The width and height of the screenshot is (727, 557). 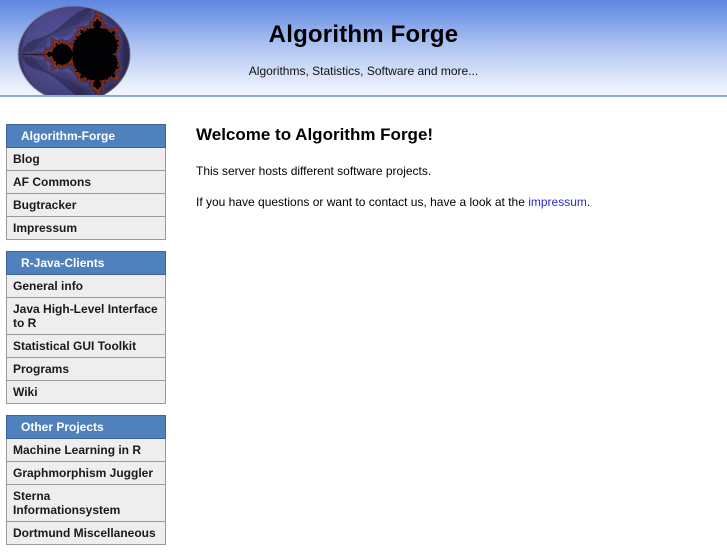 I want to click on sidebar-item-general-info: General info, so click(x=86, y=286).